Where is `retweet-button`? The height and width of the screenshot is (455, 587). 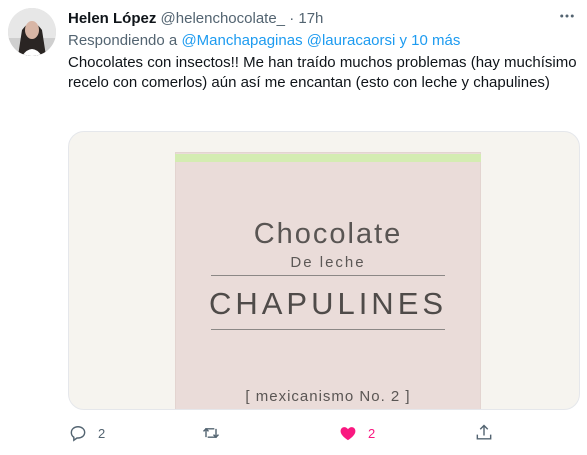 retweet-button is located at coordinates (216, 433).